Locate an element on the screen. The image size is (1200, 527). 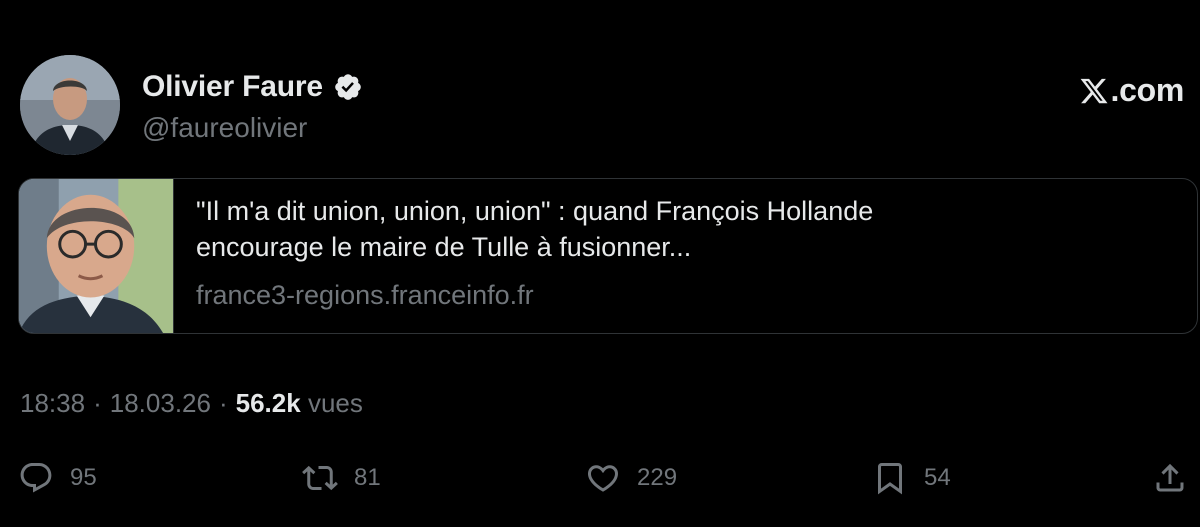
reply-count: 95 is located at coordinates (83, 477).